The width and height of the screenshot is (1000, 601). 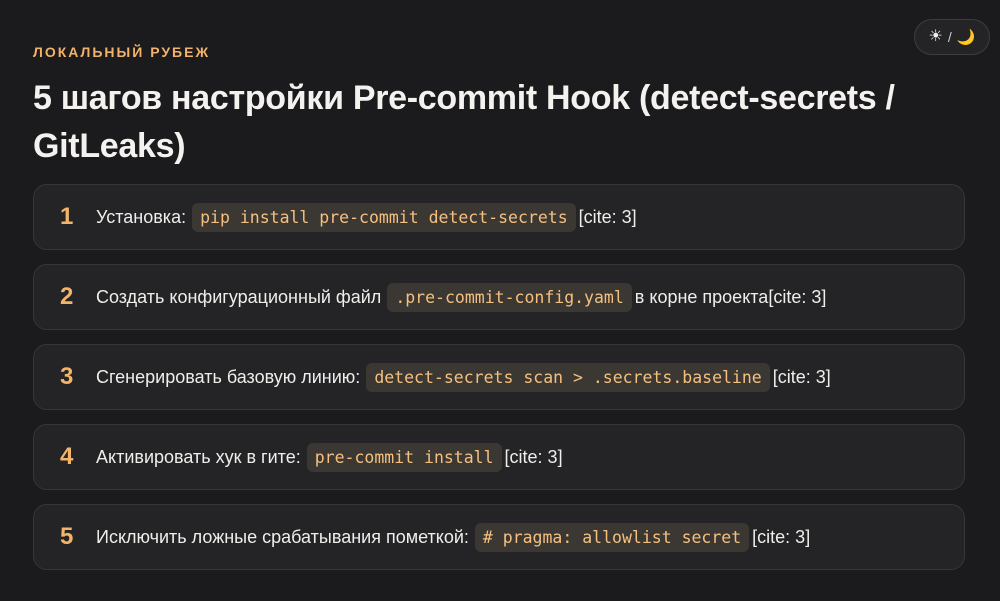 What do you see at coordinates (228, 376) in the screenshot?
I see `step-text-before: Сгенерировать базовую линию:` at bounding box center [228, 376].